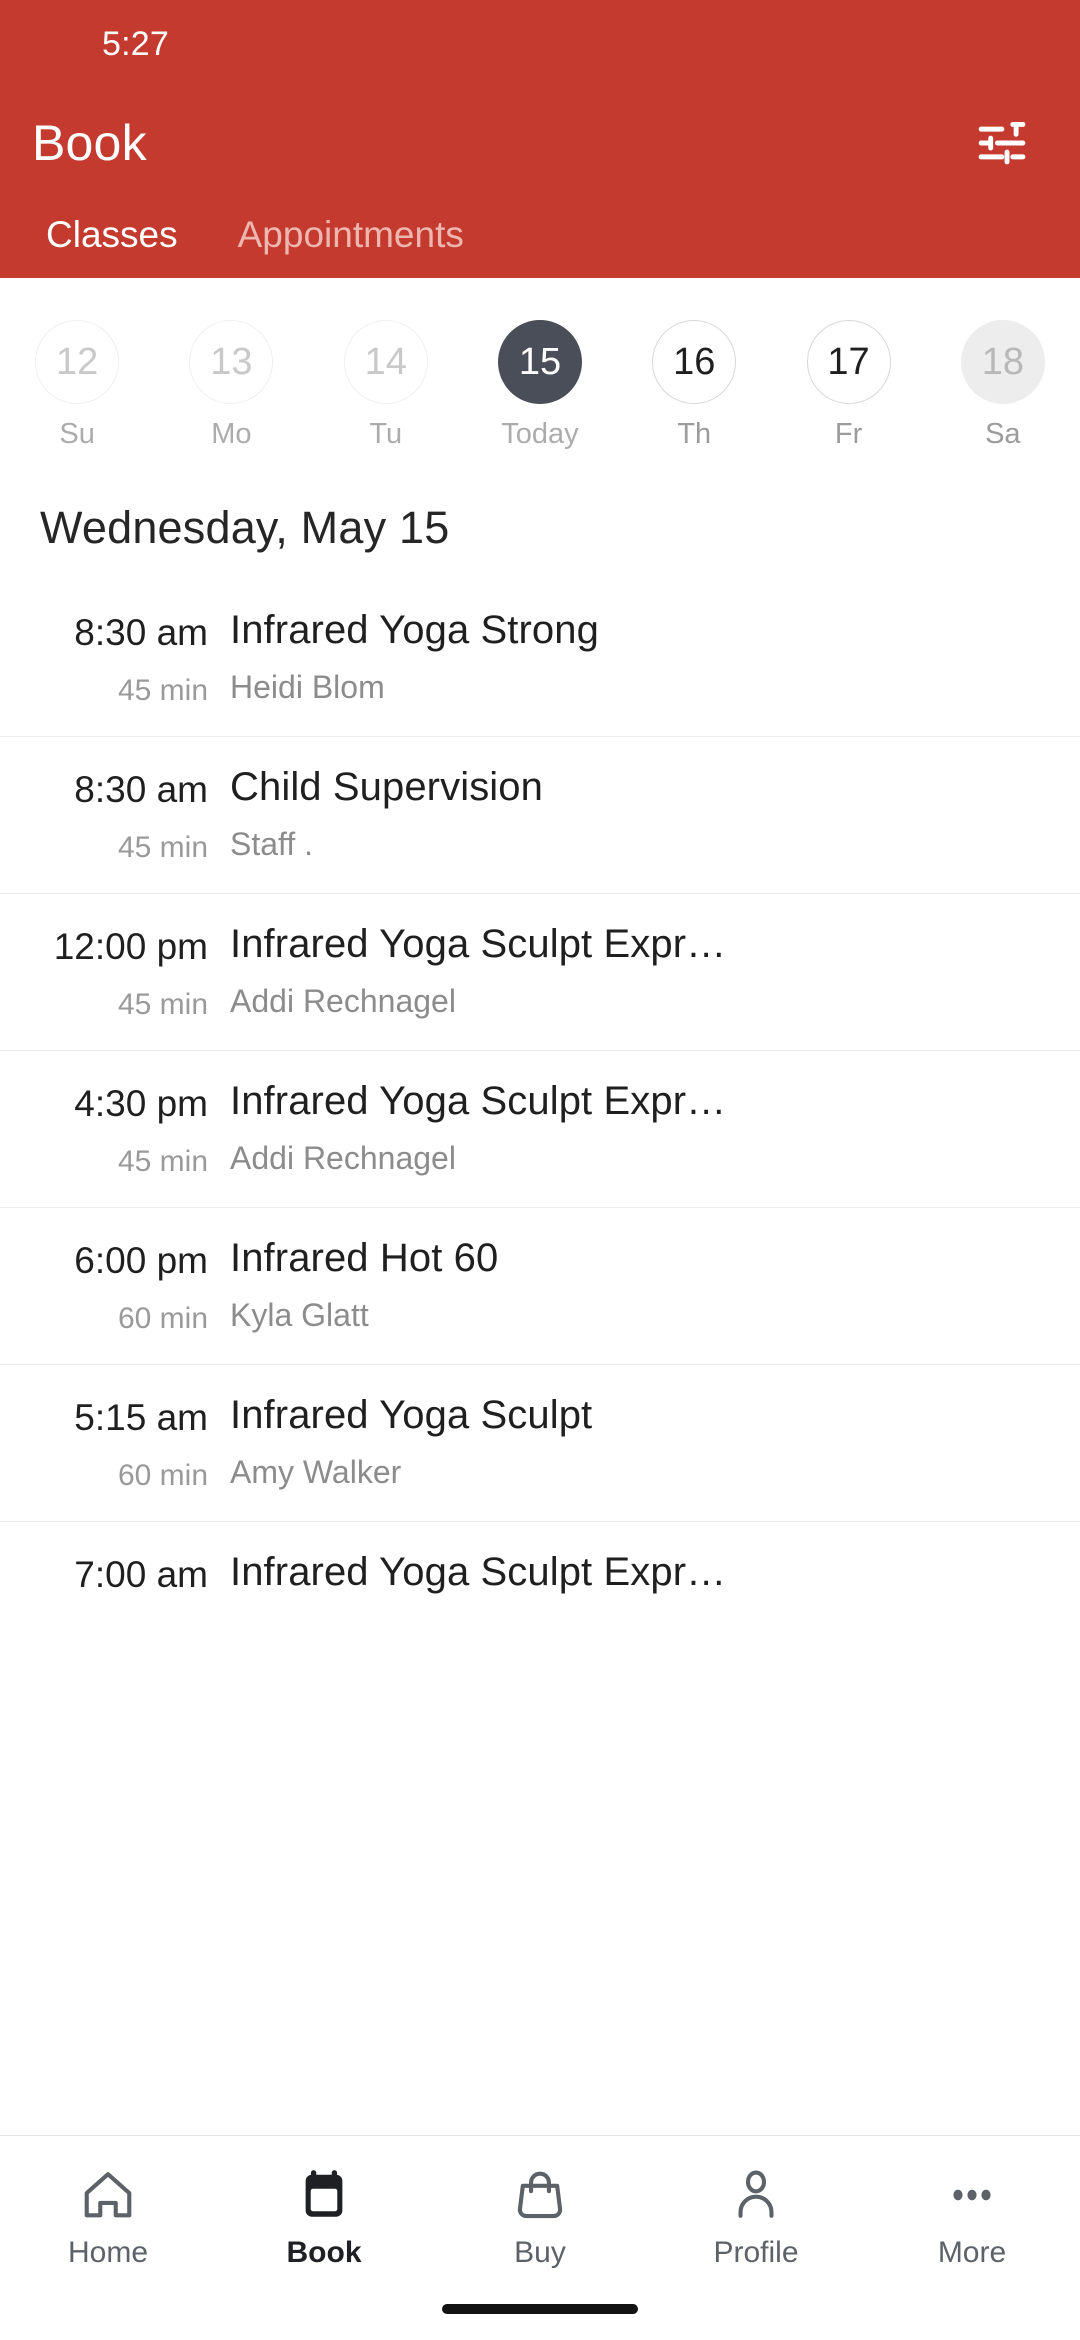 The width and height of the screenshot is (1080, 2340). What do you see at coordinates (141, 1103) in the screenshot?
I see `class-start-time: 4:30 pm` at bounding box center [141, 1103].